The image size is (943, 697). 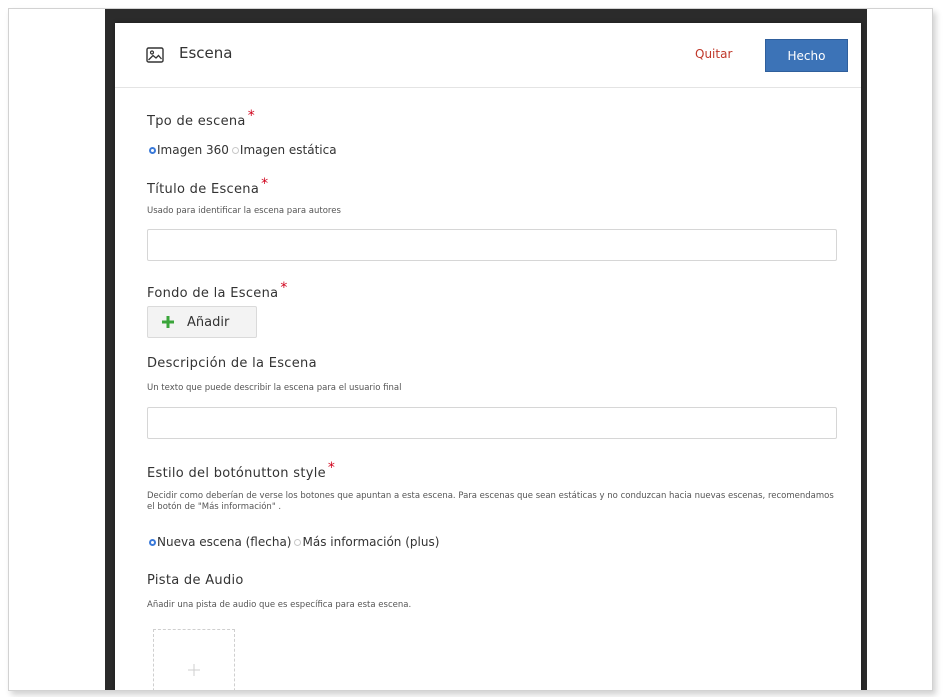 What do you see at coordinates (193, 150) in the screenshot?
I see `radio-imagen-360-label: Imagen 360` at bounding box center [193, 150].